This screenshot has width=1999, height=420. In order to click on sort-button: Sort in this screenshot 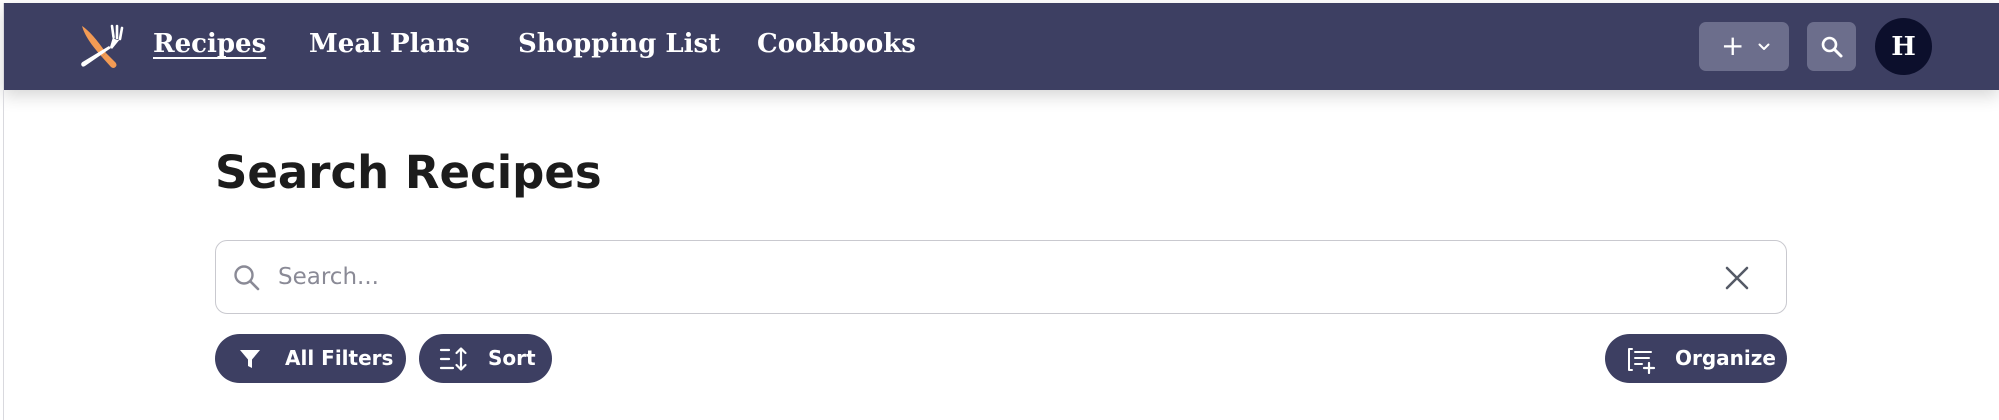, I will do `click(485, 358)`.